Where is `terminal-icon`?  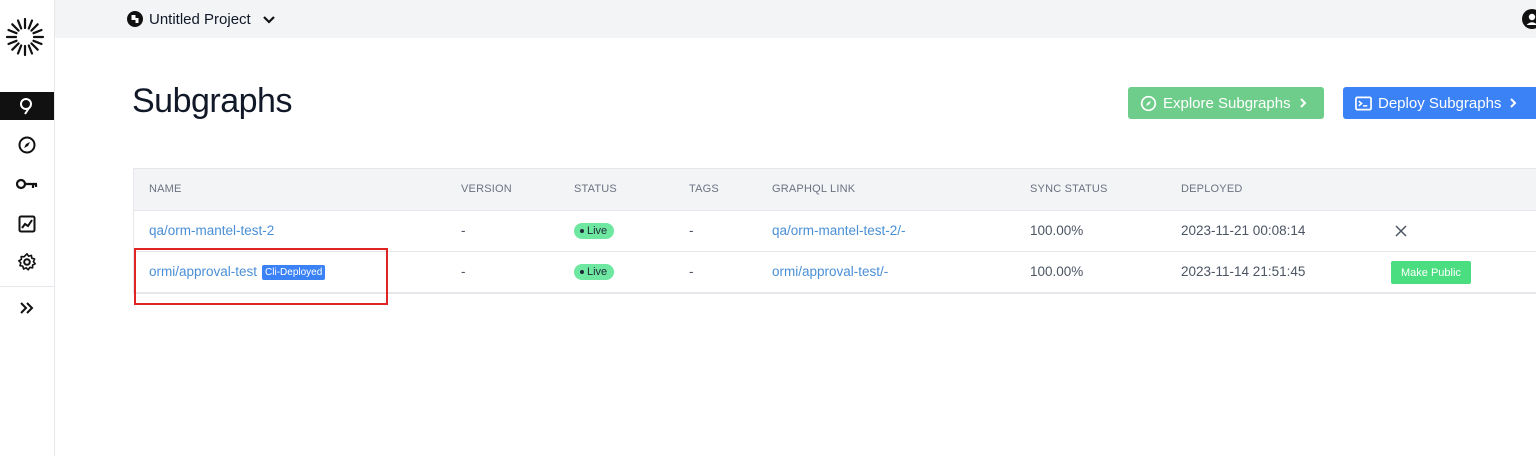 terminal-icon is located at coordinates (1363, 103).